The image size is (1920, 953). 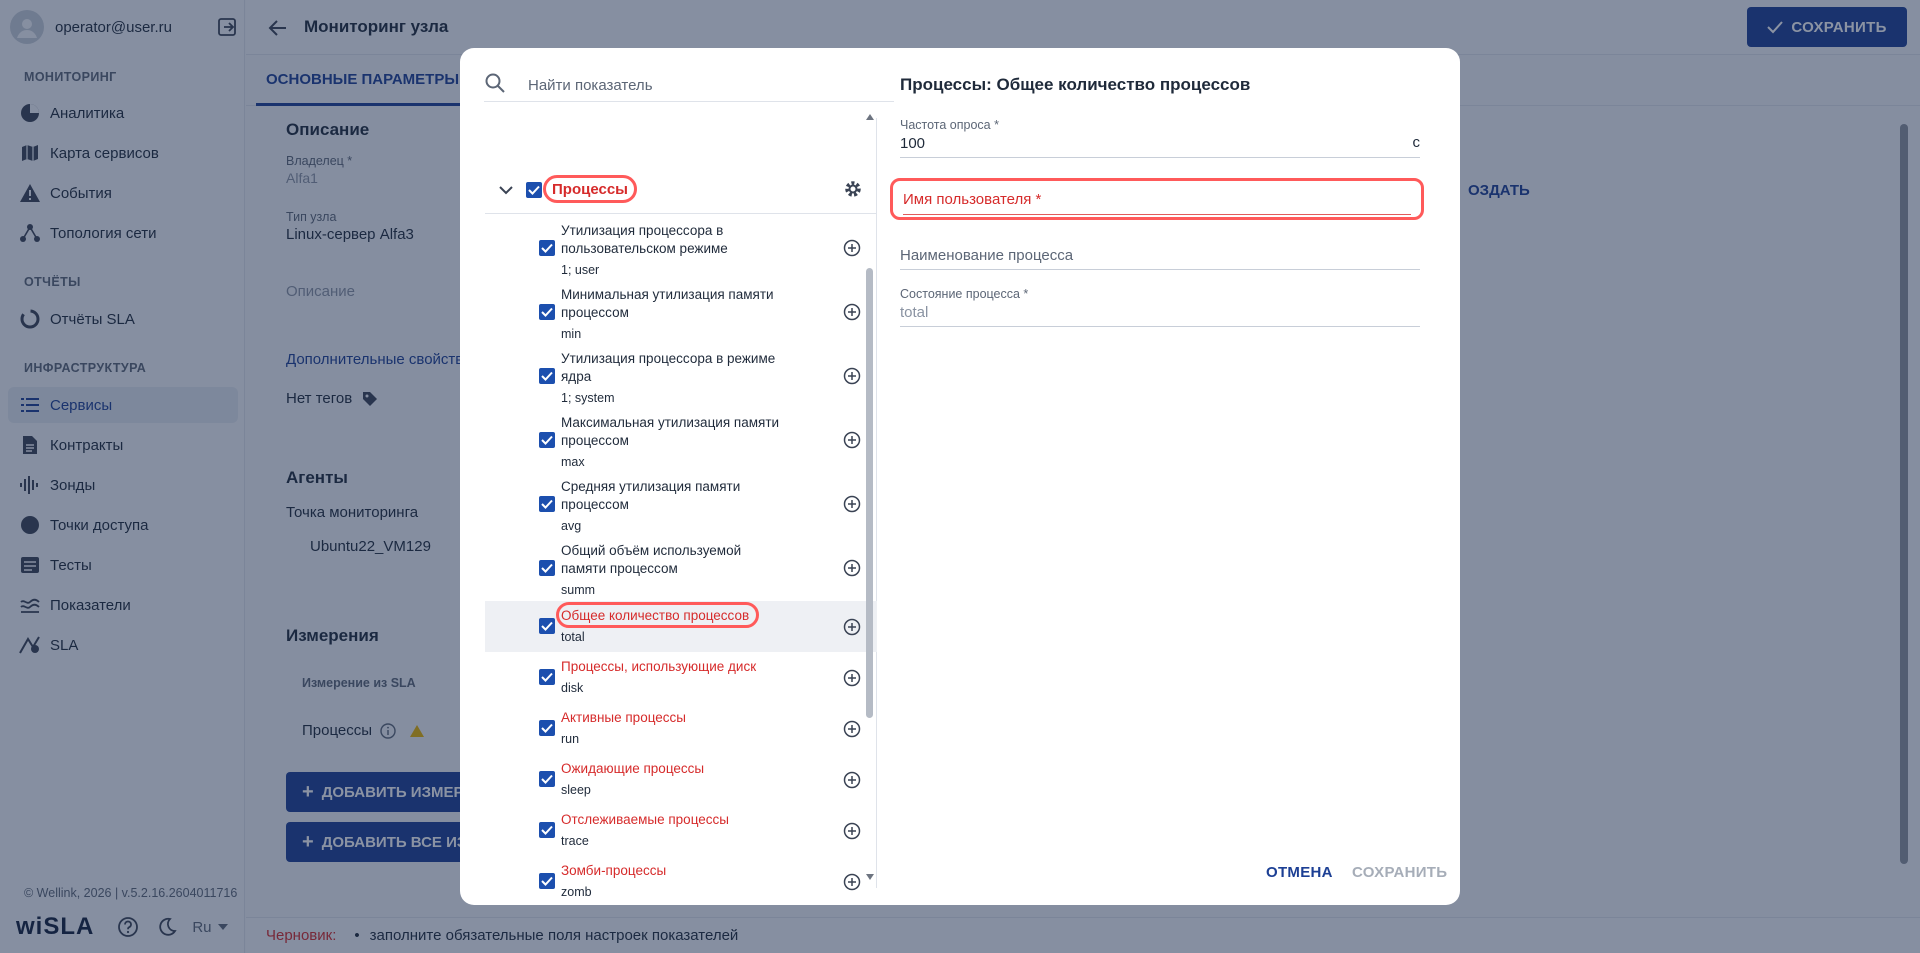 What do you see at coordinates (913, 143) in the screenshot?
I see `poll-value: 100` at bounding box center [913, 143].